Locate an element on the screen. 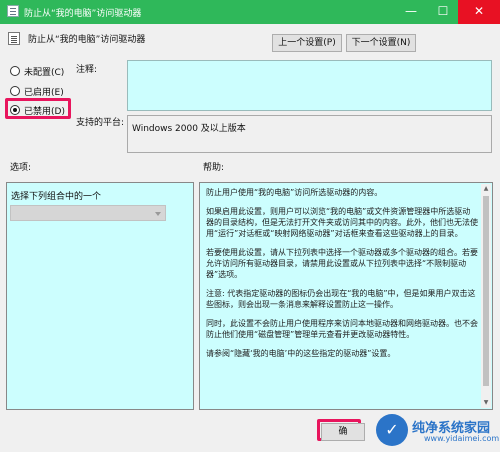 The width and height of the screenshot is (500, 452). platform-box: Windows 2000 及以上版本 is located at coordinates (309, 134).